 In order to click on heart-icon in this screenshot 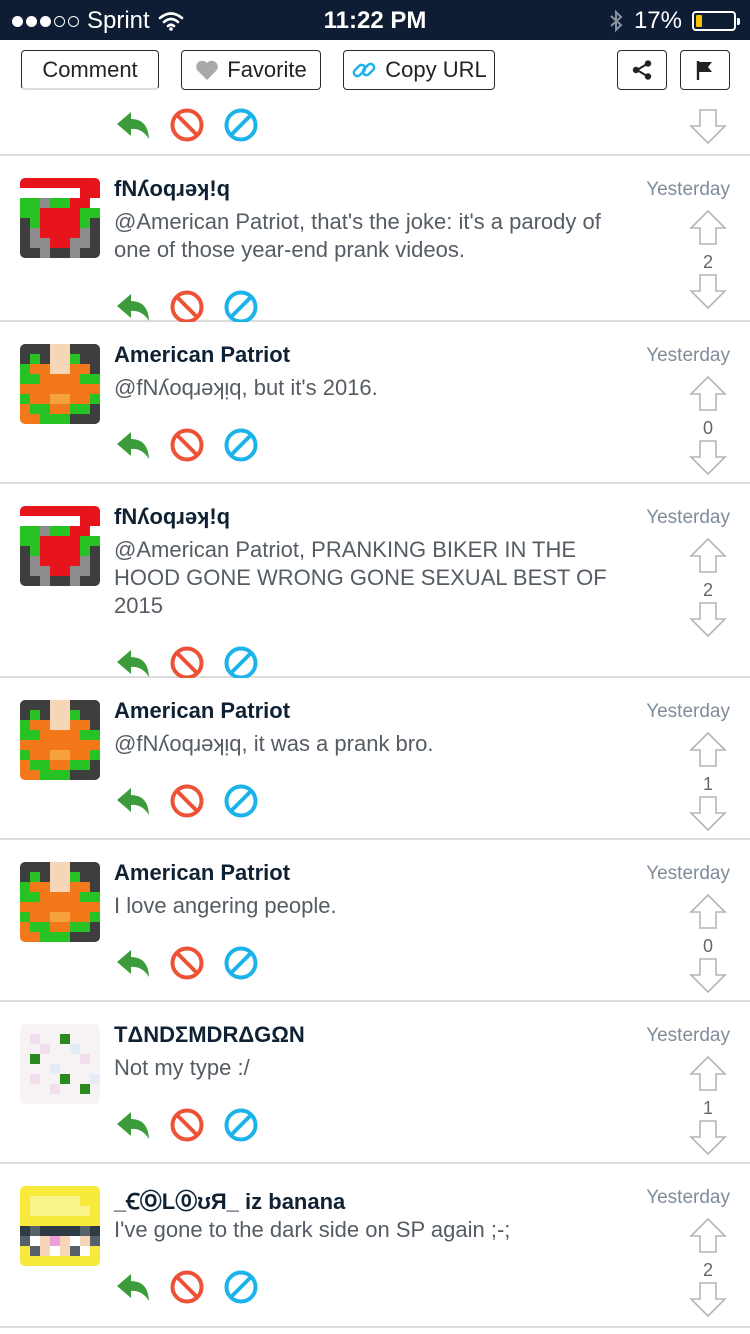, I will do `click(207, 70)`.